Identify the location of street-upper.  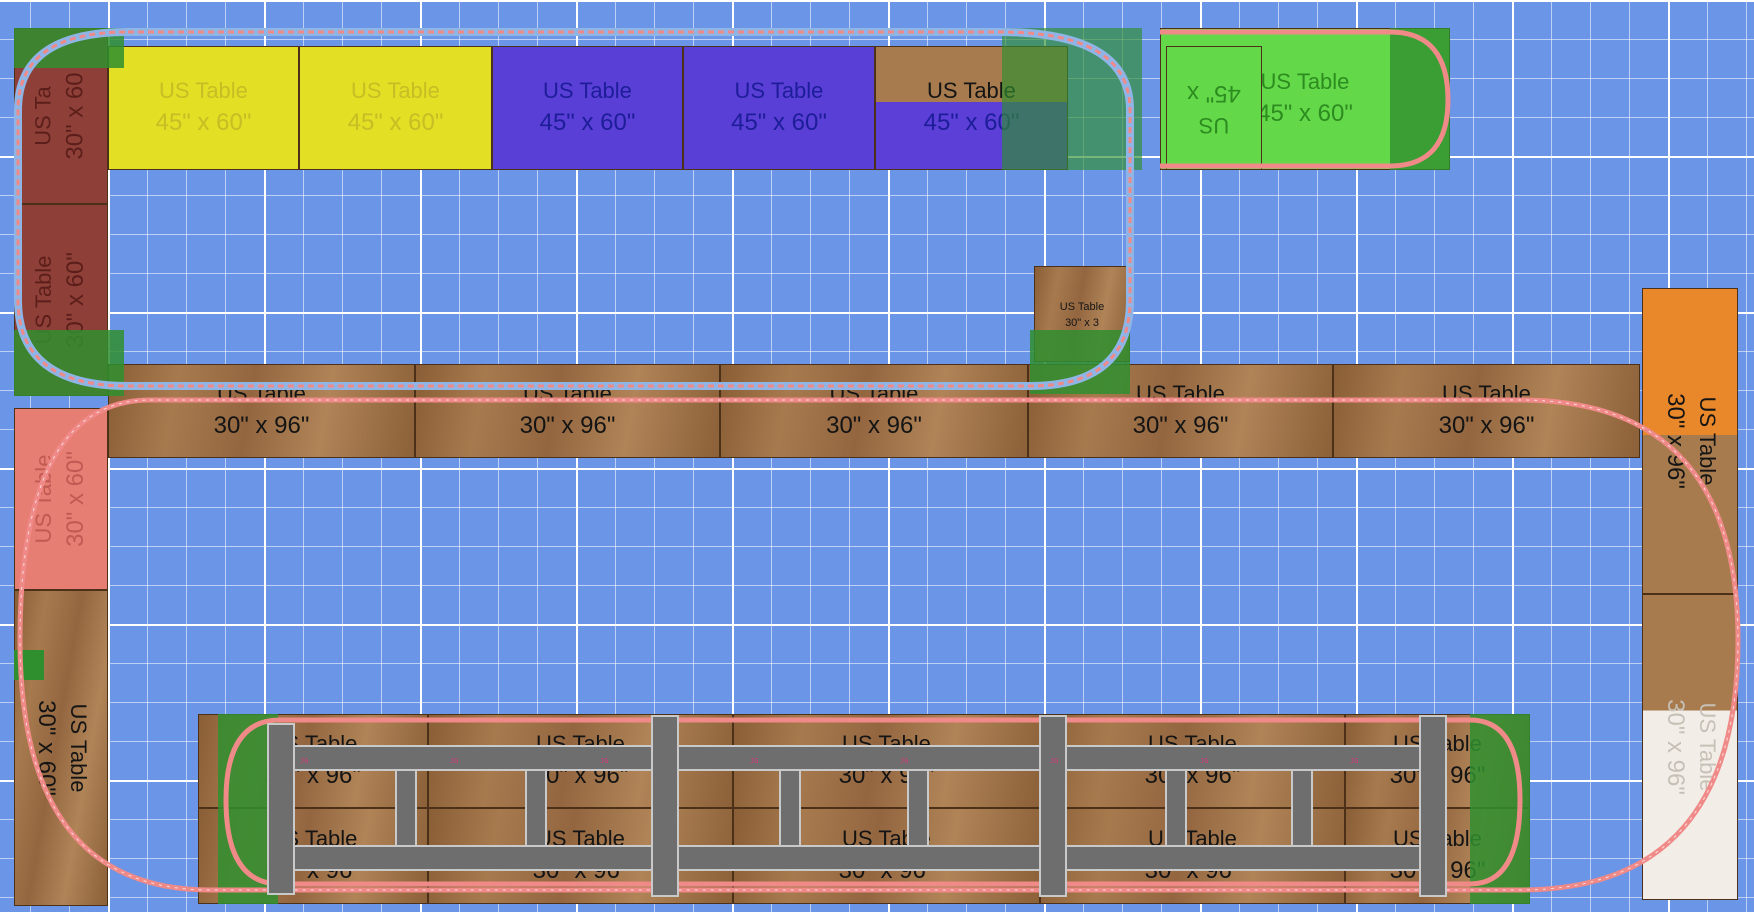
(857, 758).